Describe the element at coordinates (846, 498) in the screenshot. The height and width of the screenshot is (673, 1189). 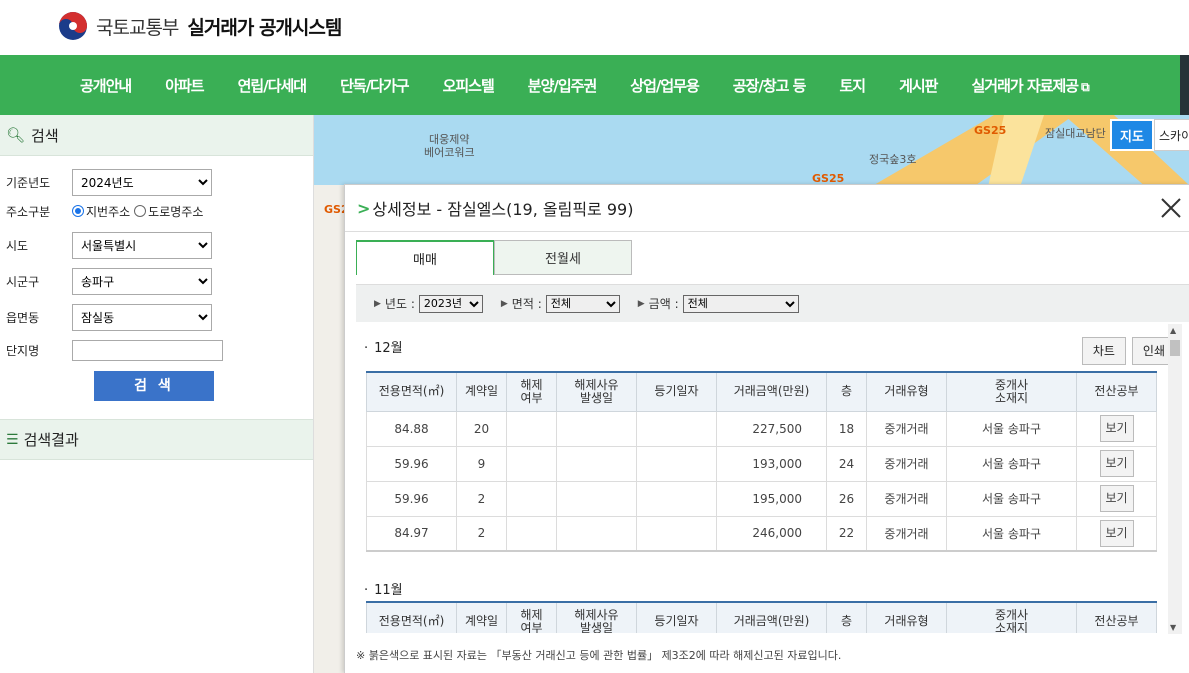
I see `cell-floor: 26` at that location.